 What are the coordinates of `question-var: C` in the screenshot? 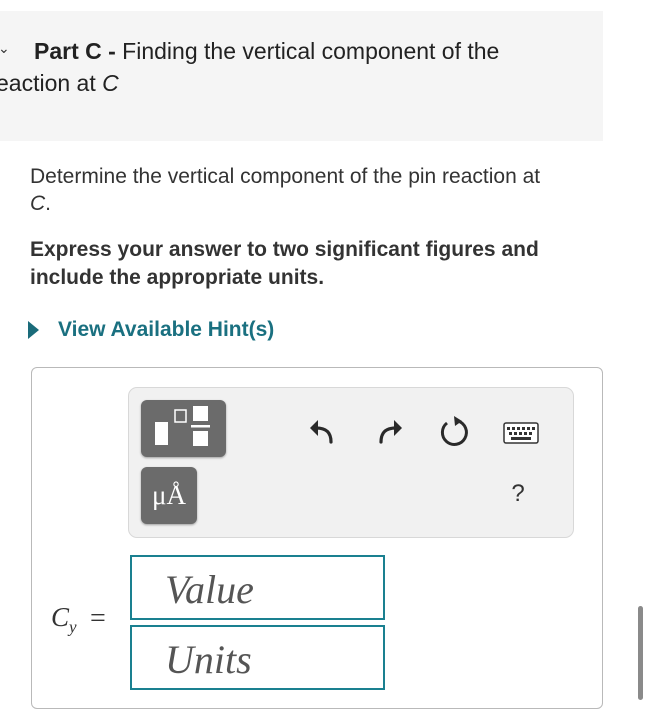 It's located at (38, 203).